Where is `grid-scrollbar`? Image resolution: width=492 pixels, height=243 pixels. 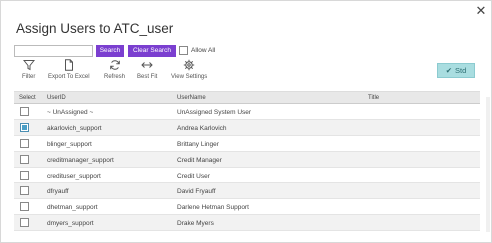 grid-scrollbar is located at coordinates (488, 164).